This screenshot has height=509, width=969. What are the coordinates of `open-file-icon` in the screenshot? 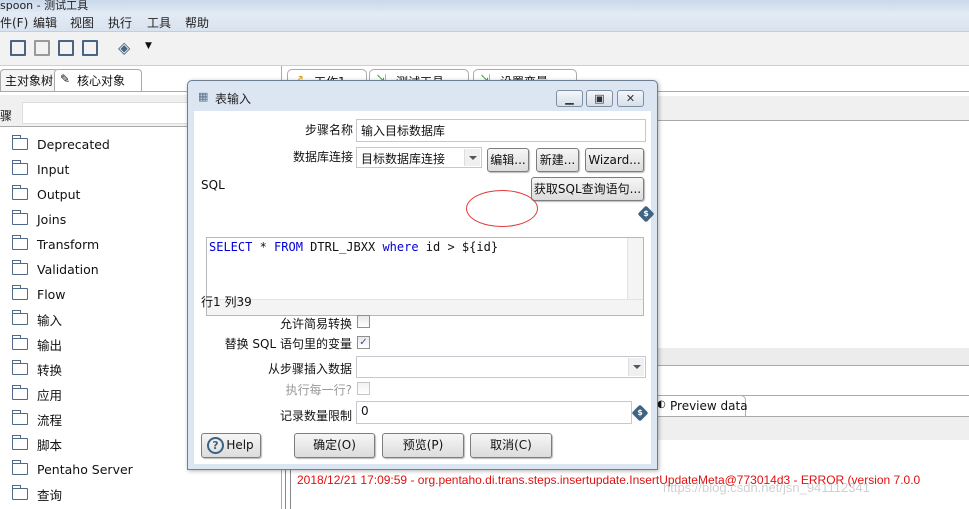 It's located at (18, 48).